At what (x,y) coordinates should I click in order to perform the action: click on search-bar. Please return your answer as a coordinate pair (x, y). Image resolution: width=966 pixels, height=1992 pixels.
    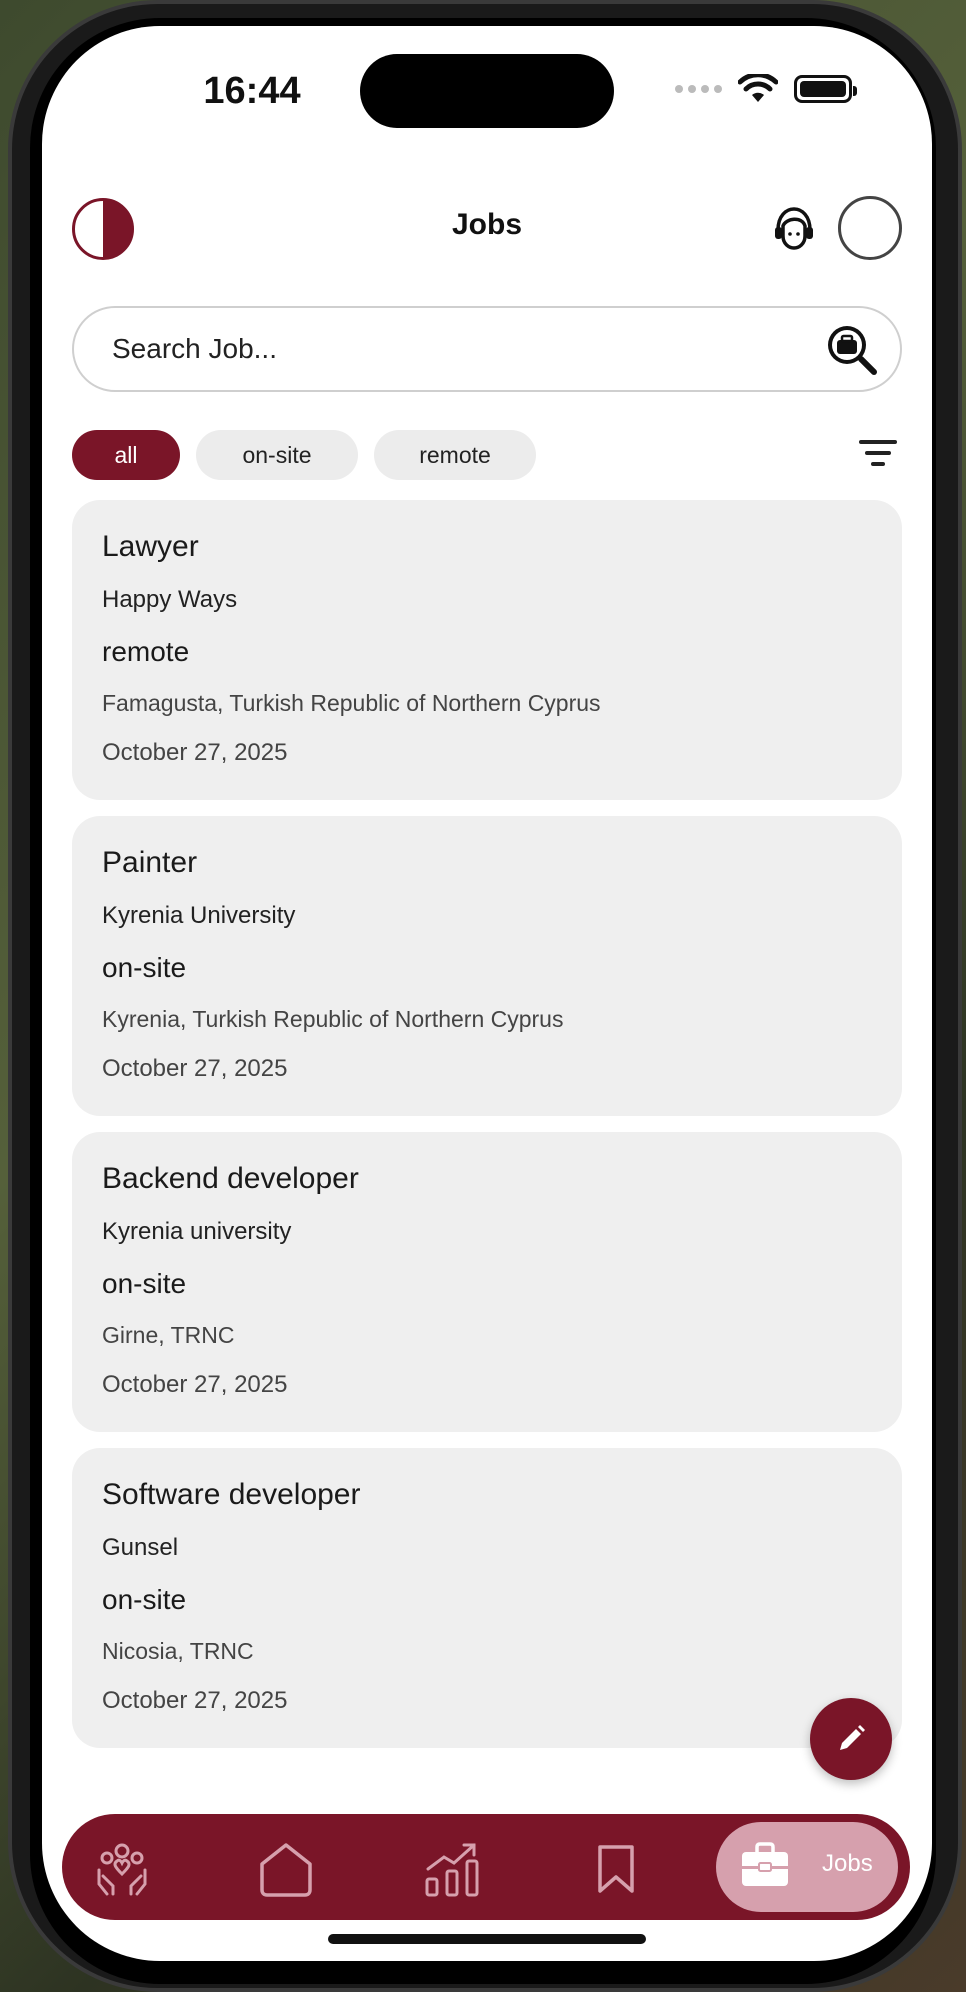
    Looking at the image, I should click on (487, 349).